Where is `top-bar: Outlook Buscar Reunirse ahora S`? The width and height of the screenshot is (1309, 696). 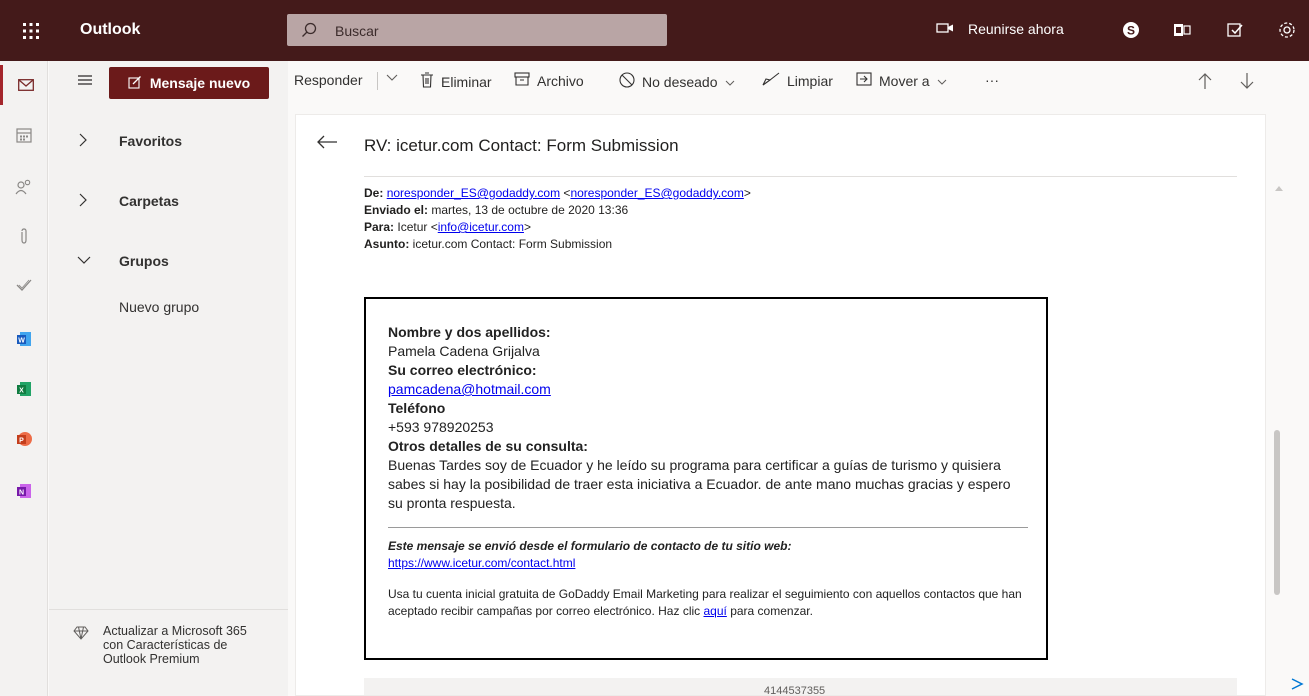
top-bar: Outlook Buscar Reunirse ahora S is located at coordinates (654, 30).